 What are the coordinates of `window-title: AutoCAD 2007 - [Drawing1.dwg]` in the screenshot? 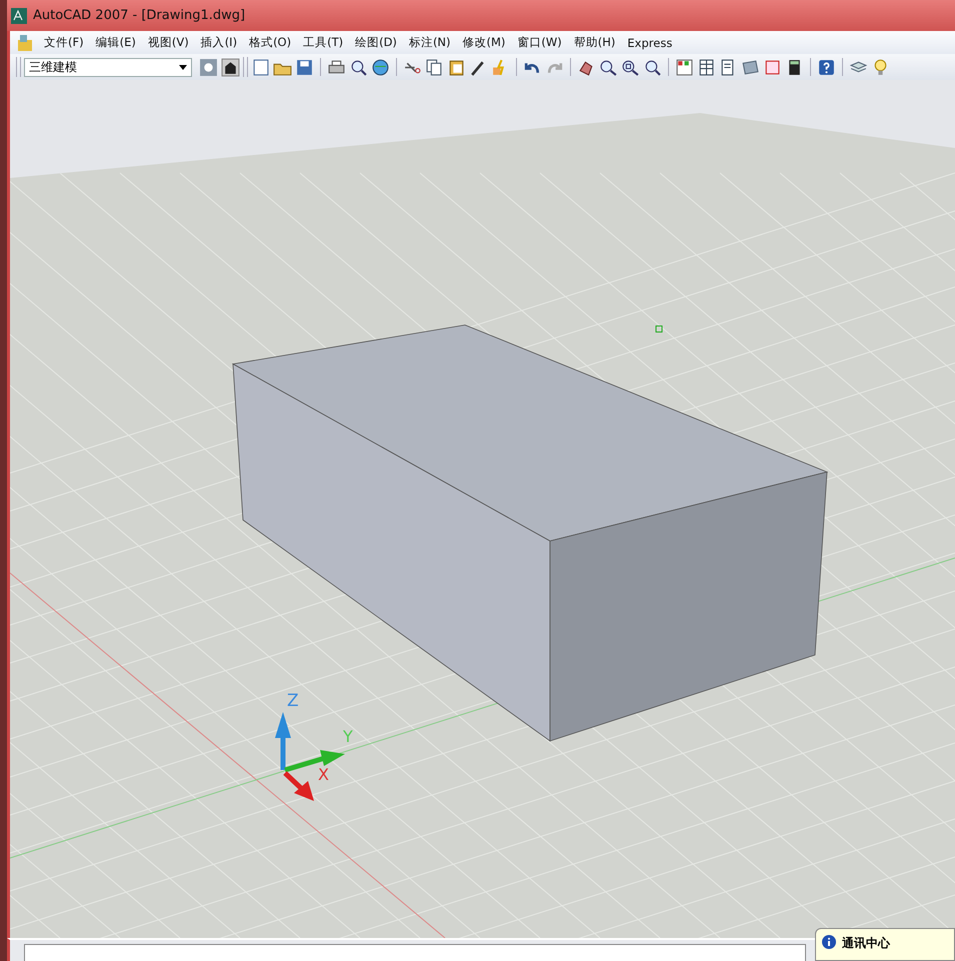 It's located at (139, 16).